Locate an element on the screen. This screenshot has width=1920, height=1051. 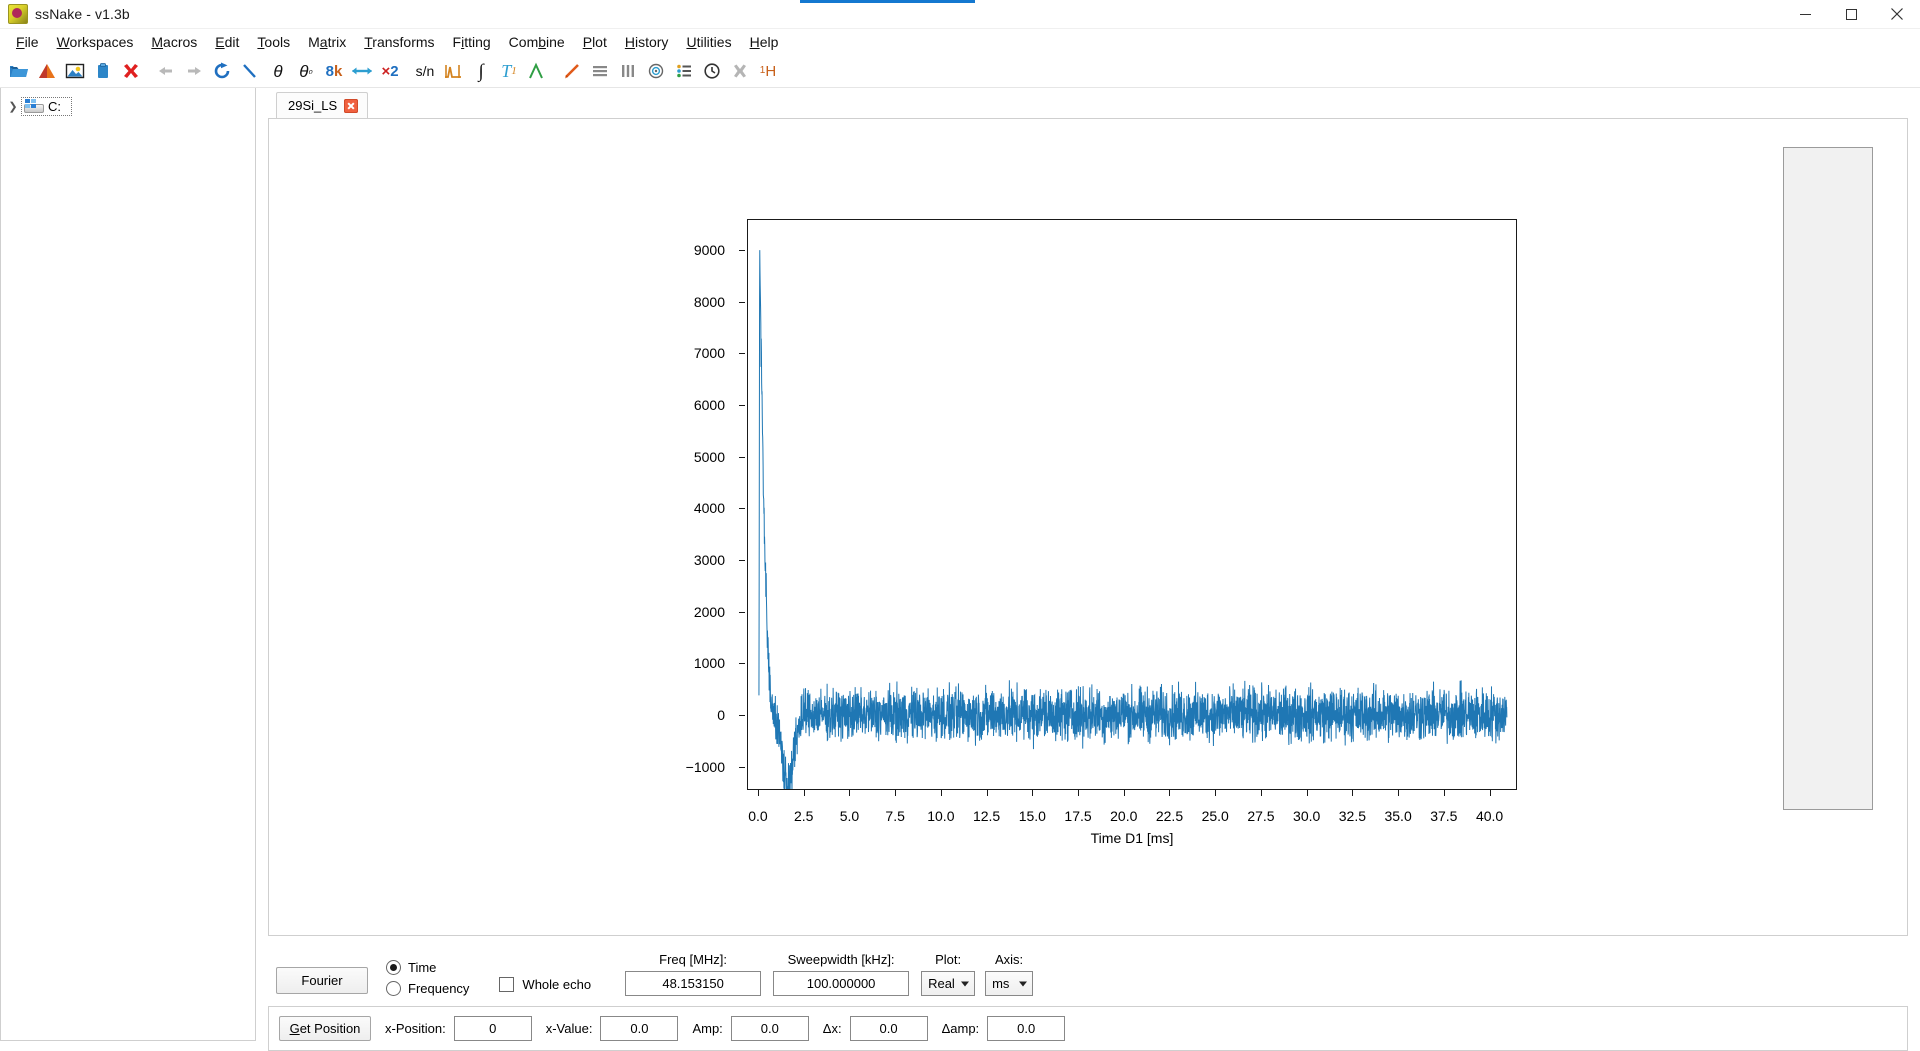
peak-deconv-icon is located at coordinates (537, 71).